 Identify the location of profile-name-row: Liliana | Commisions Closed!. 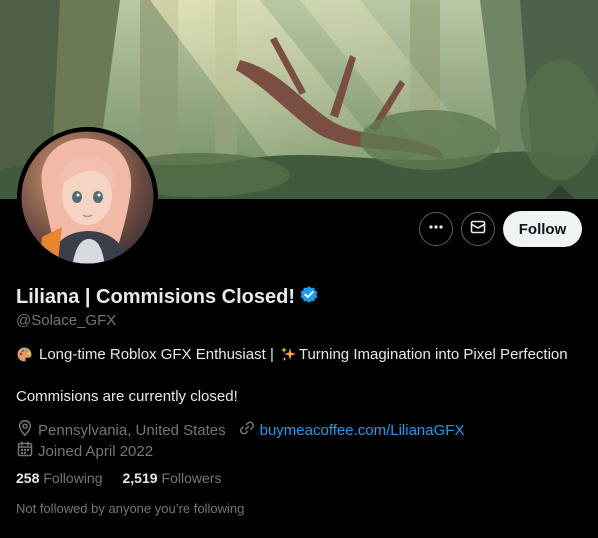
(167, 297).